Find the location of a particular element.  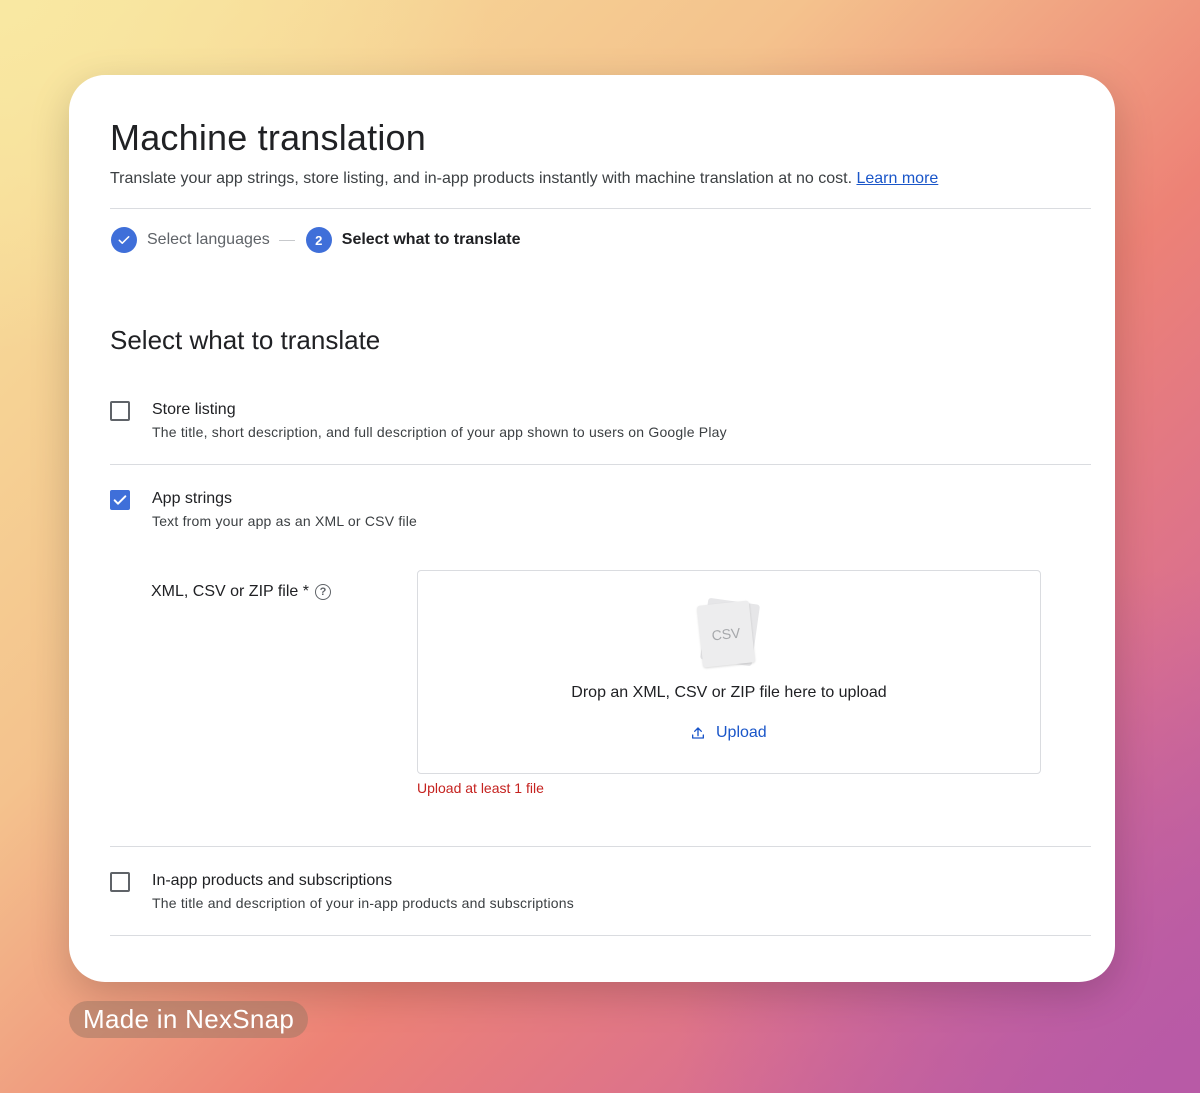

in-app-products-label: In-app products and subscriptions is located at coordinates (272, 880).